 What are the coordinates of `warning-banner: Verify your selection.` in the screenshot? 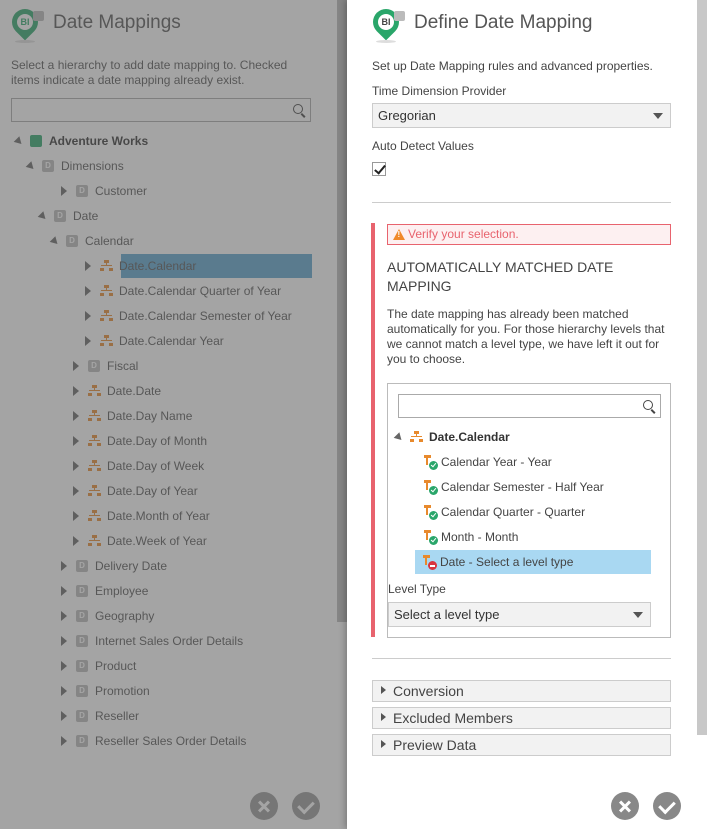 It's located at (529, 234).